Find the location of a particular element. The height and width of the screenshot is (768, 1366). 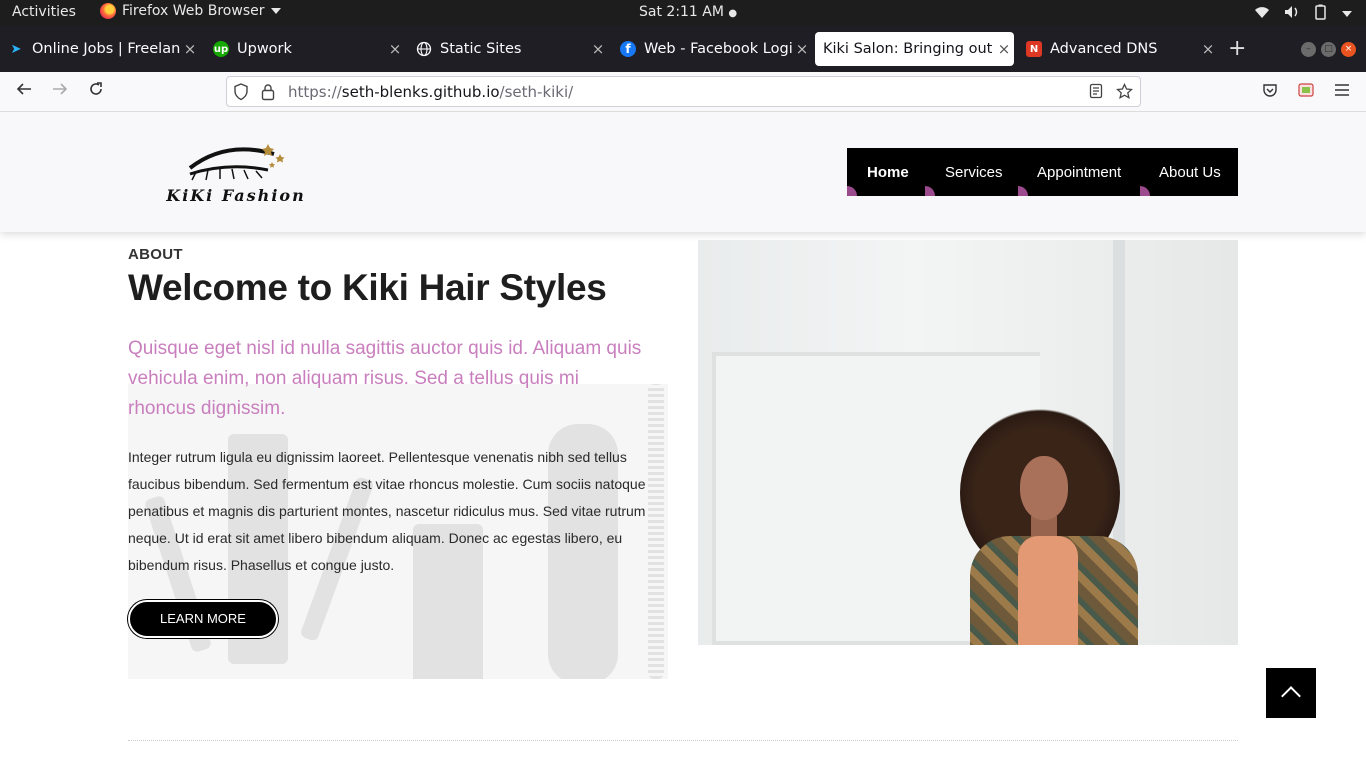

globe-icon is located at coordinates (424, 49).